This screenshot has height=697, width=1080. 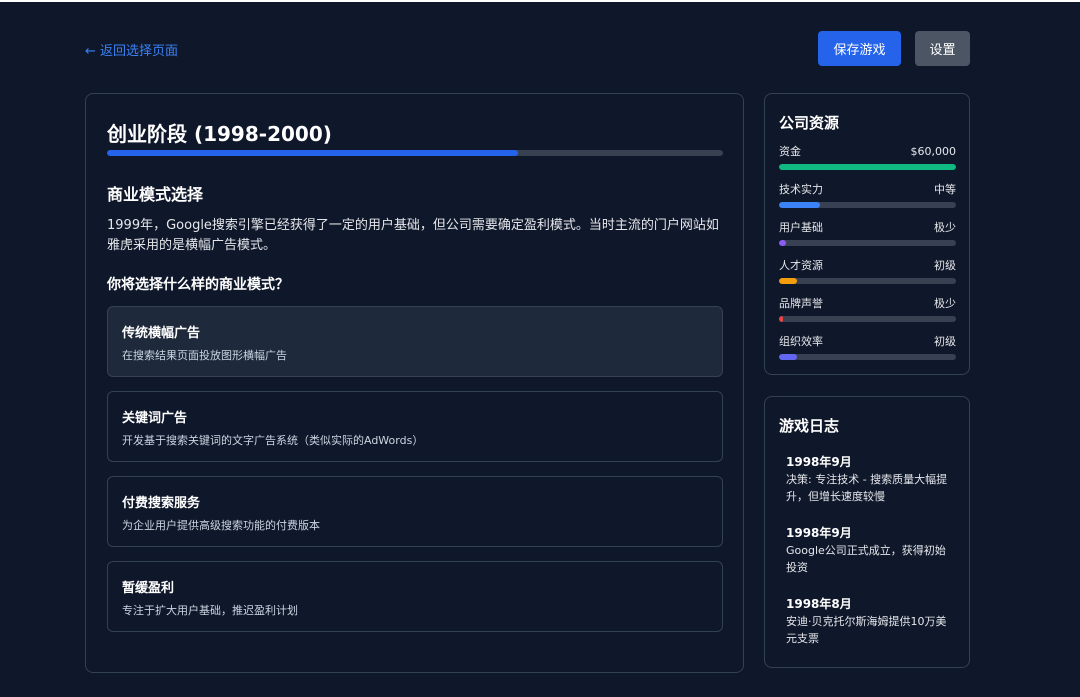 I want to click on option-title: 暂缓盈利, so click(x=148, y=588).